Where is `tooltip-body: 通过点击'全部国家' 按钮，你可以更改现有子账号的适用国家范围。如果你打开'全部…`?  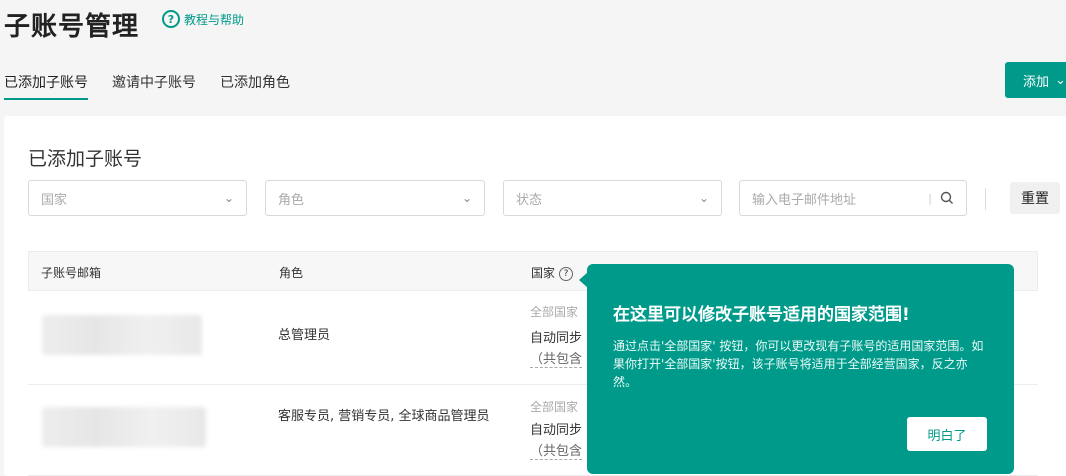 tooltip-body: 通过点击'全部国家' 按钮，你可以更改现有子账号的适用国家范围。如果你打开'全部… is located at coordinates (798, 364).